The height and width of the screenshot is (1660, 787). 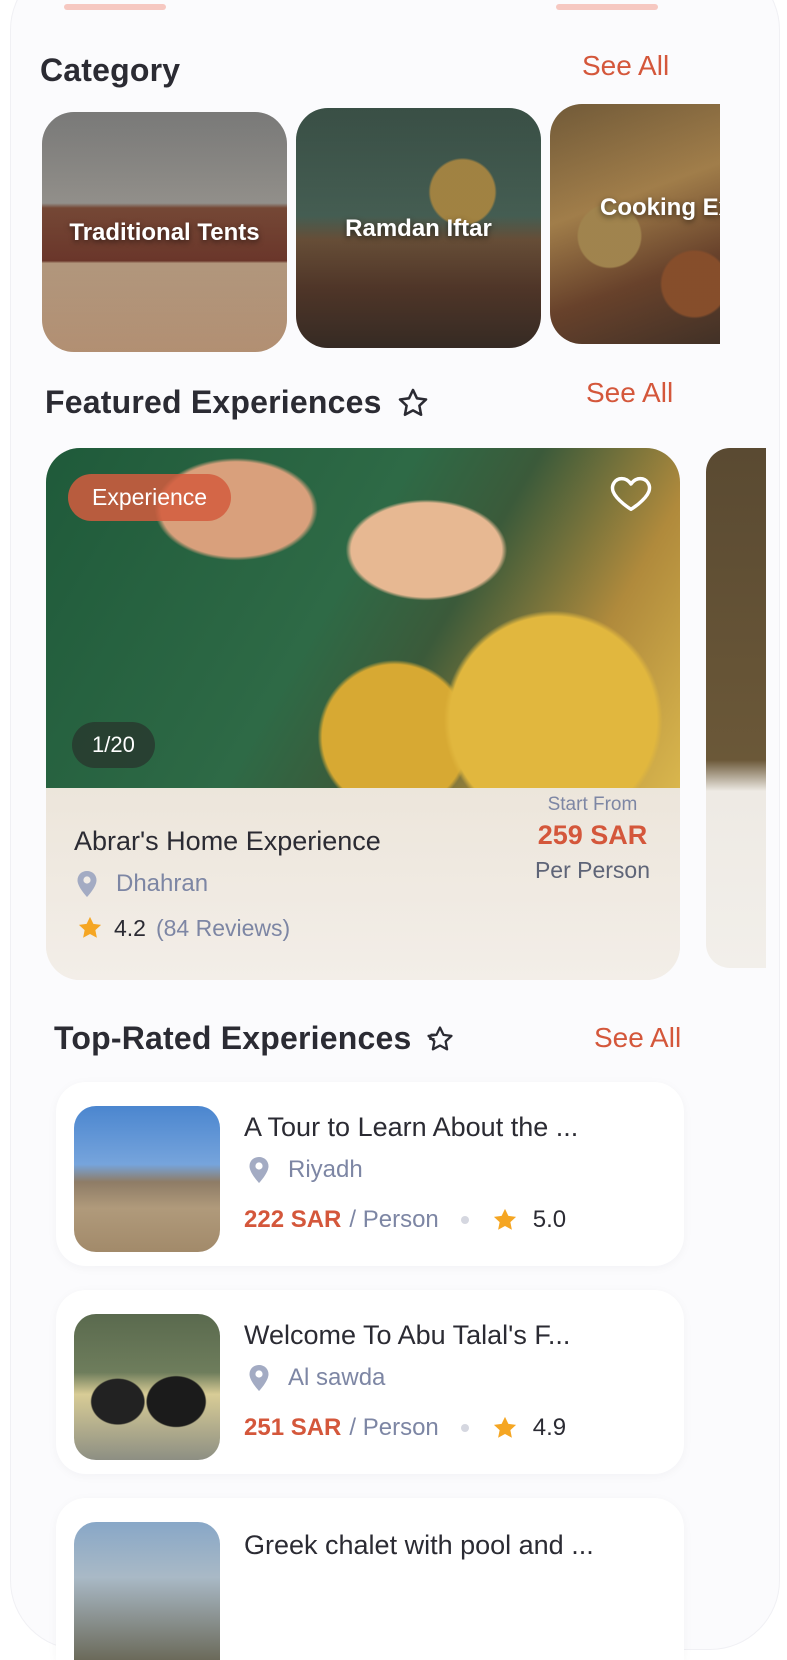 I want to click on category-see-all-link: See All, so click(x=625, y=66).